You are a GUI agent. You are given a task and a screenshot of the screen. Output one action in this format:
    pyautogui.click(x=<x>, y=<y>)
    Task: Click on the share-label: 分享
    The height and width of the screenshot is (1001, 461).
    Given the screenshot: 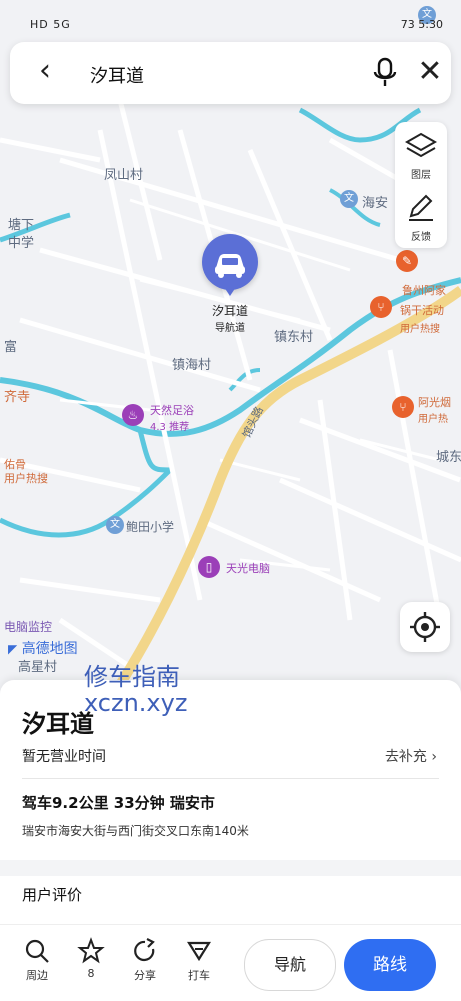 What is the action you would take?
    pyautogui.click(x=145, y=975)
    